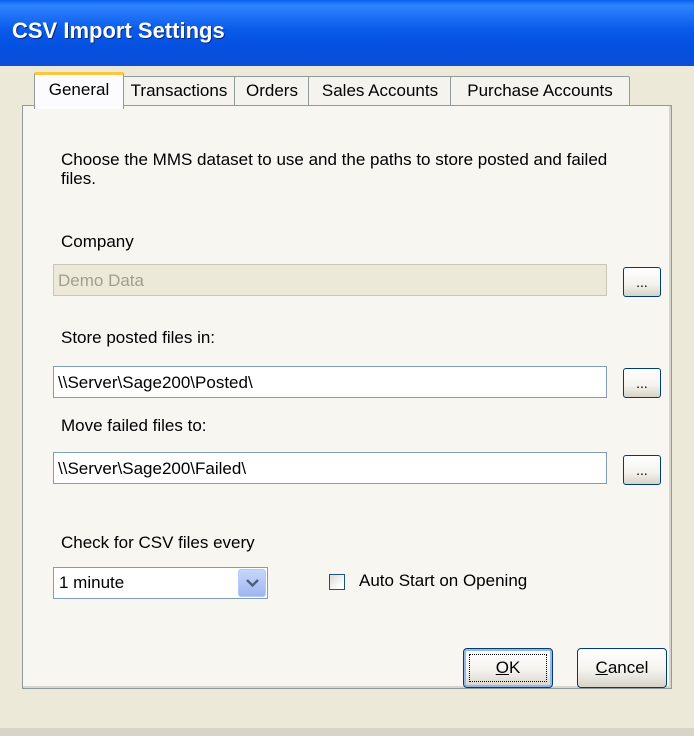  I want to click on dropdown-arrow-icon, so click(252, 583).